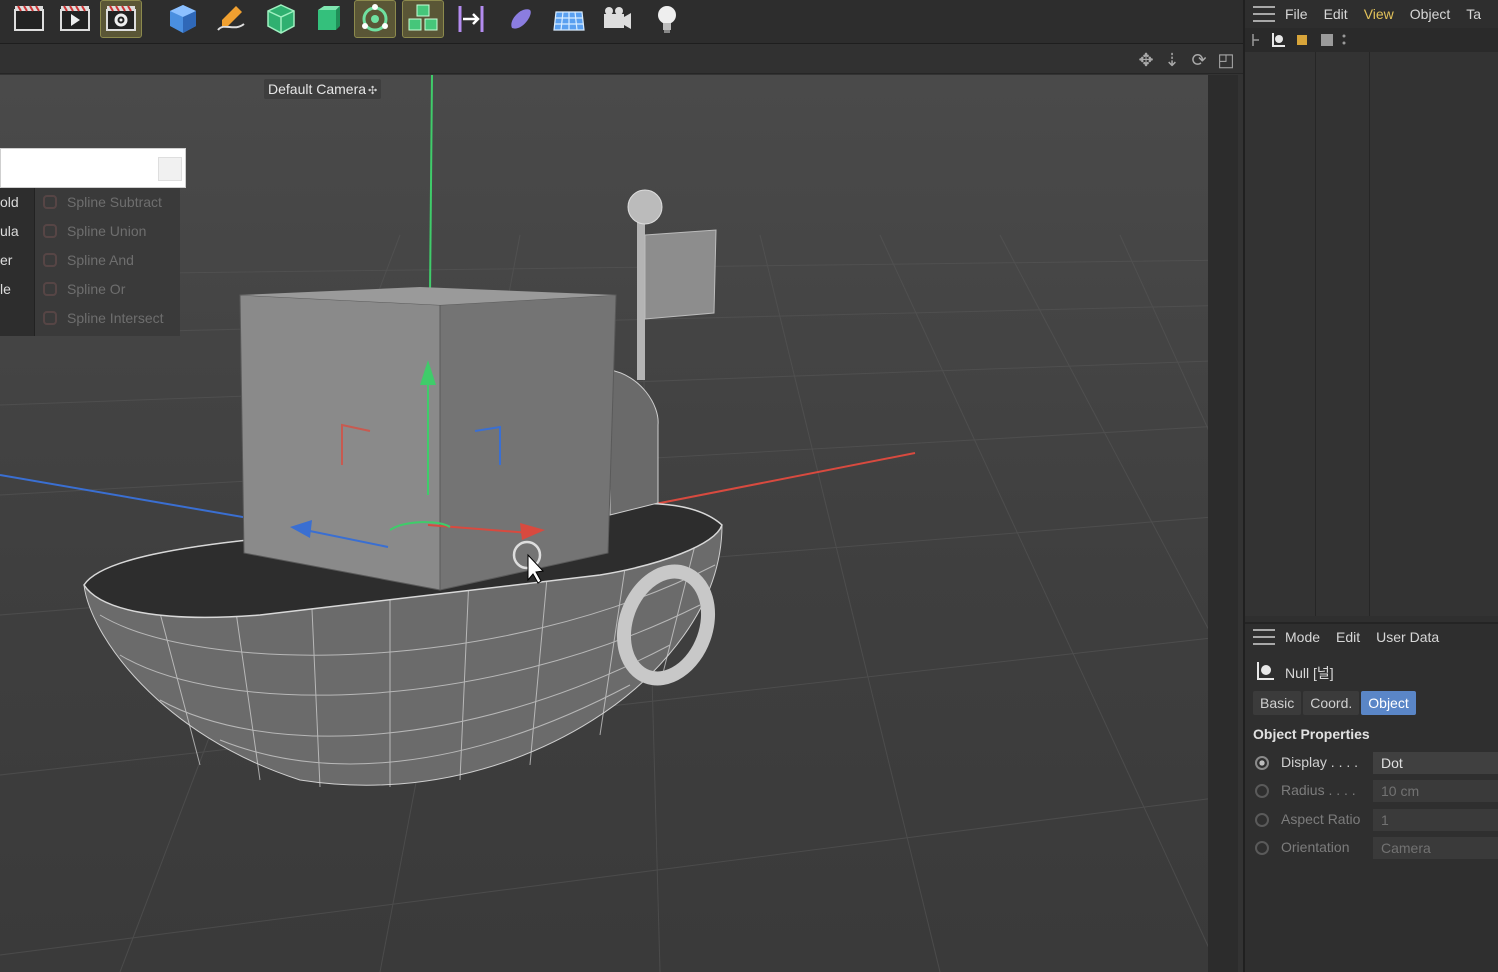  I want to click on cube-button, so click(183, 19).